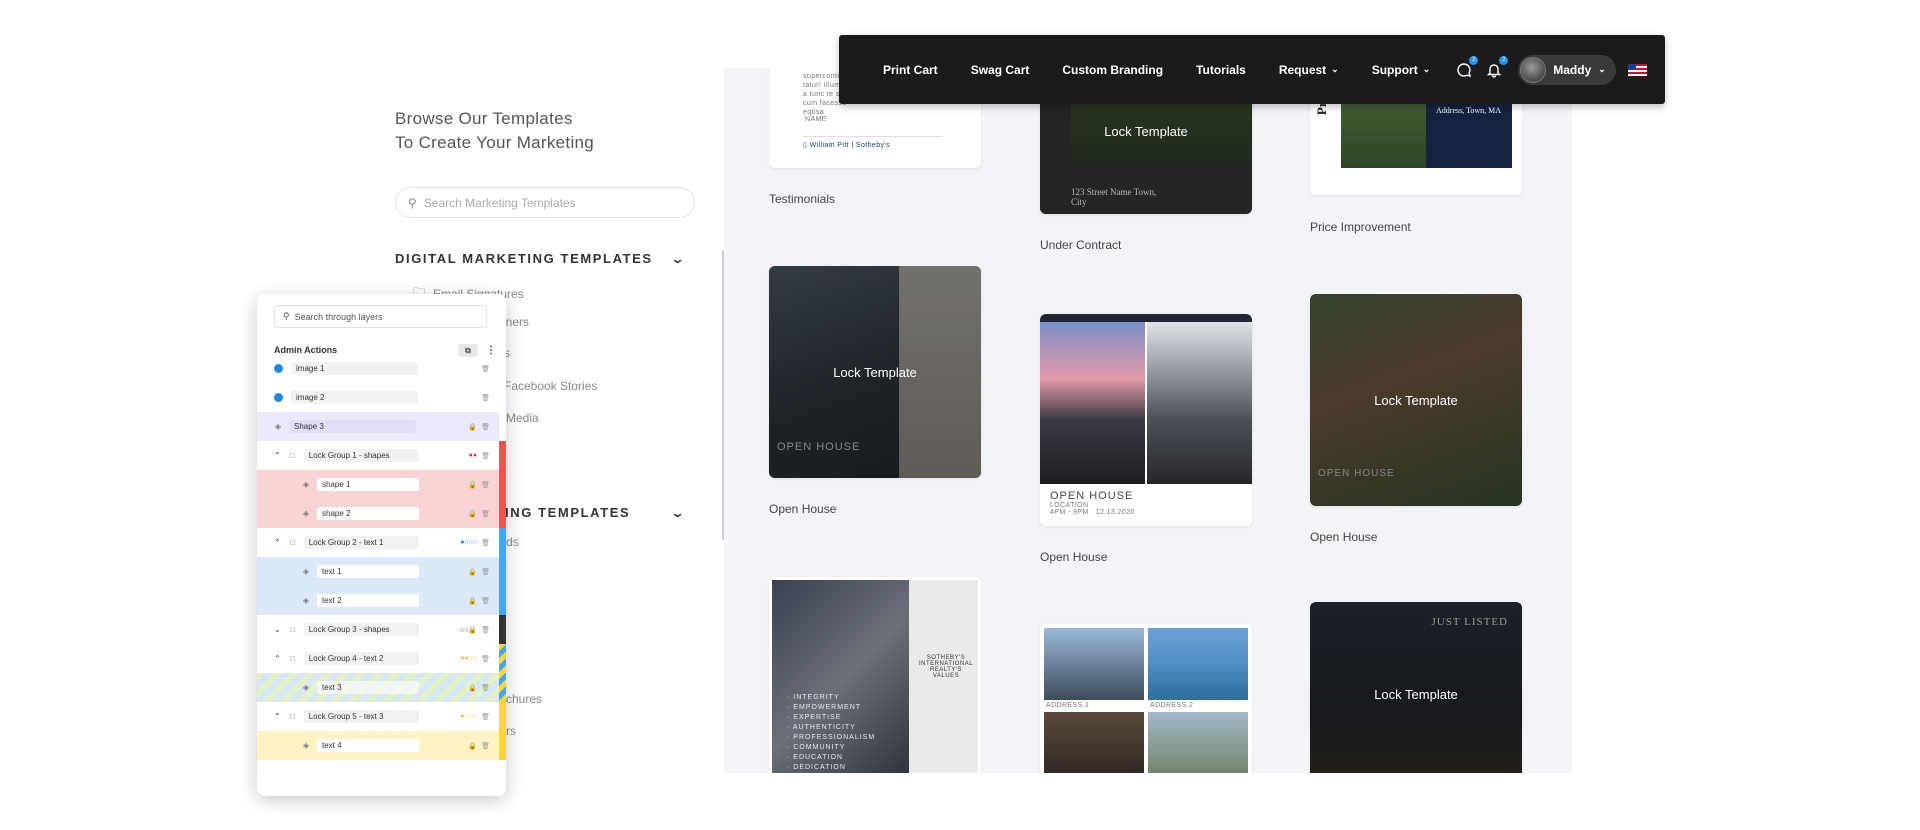 This screenshot has width=1920, height=830. Describe the element at coordinates (378, 397) in the screenshot. I see `layer-row: image 2 🗑` at that location.